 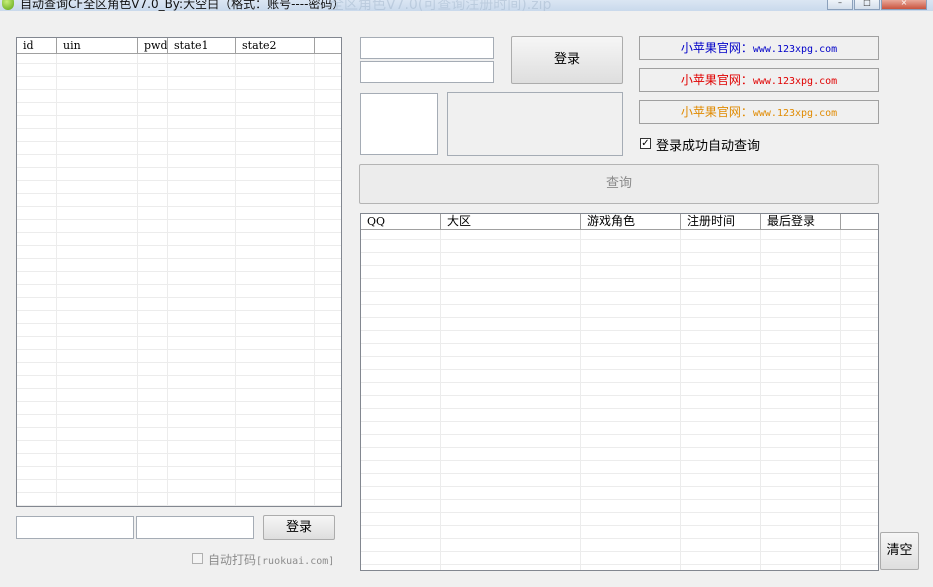 What do you see at coordinates (795, 81) in the screenshot?
I see `link-2-url: www.123xpg.com` at bounding box center [795, 81].